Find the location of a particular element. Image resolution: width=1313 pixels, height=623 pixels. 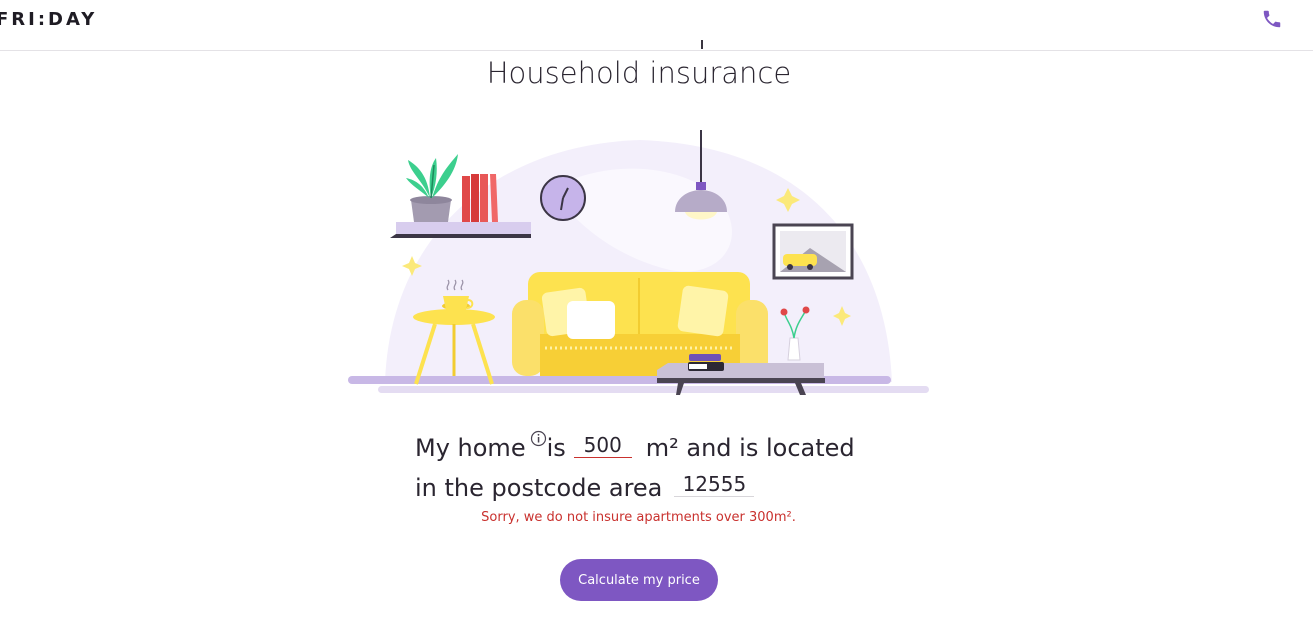

coffee-table is located at coordinates (740, 370).